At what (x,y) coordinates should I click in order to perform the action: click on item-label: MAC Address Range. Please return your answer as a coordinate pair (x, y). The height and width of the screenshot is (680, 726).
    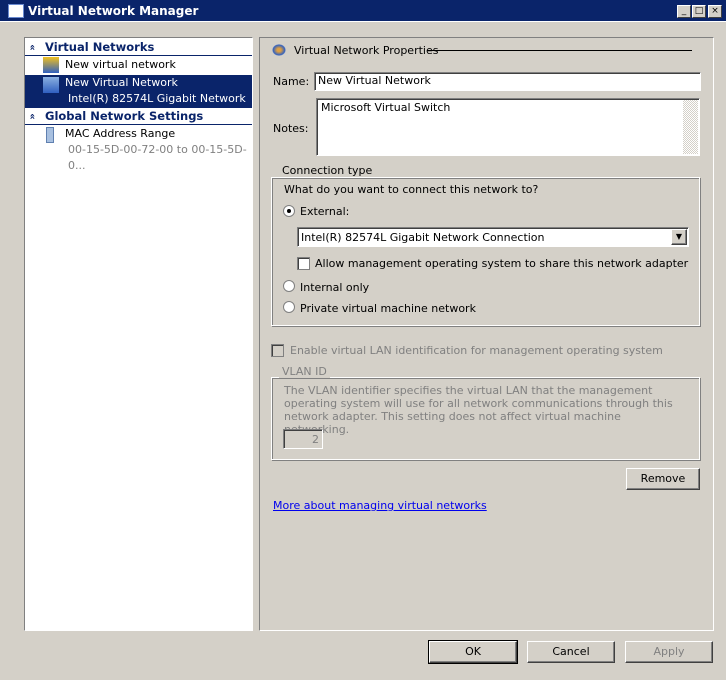
    Looking at the image, I should click on (120, 133).